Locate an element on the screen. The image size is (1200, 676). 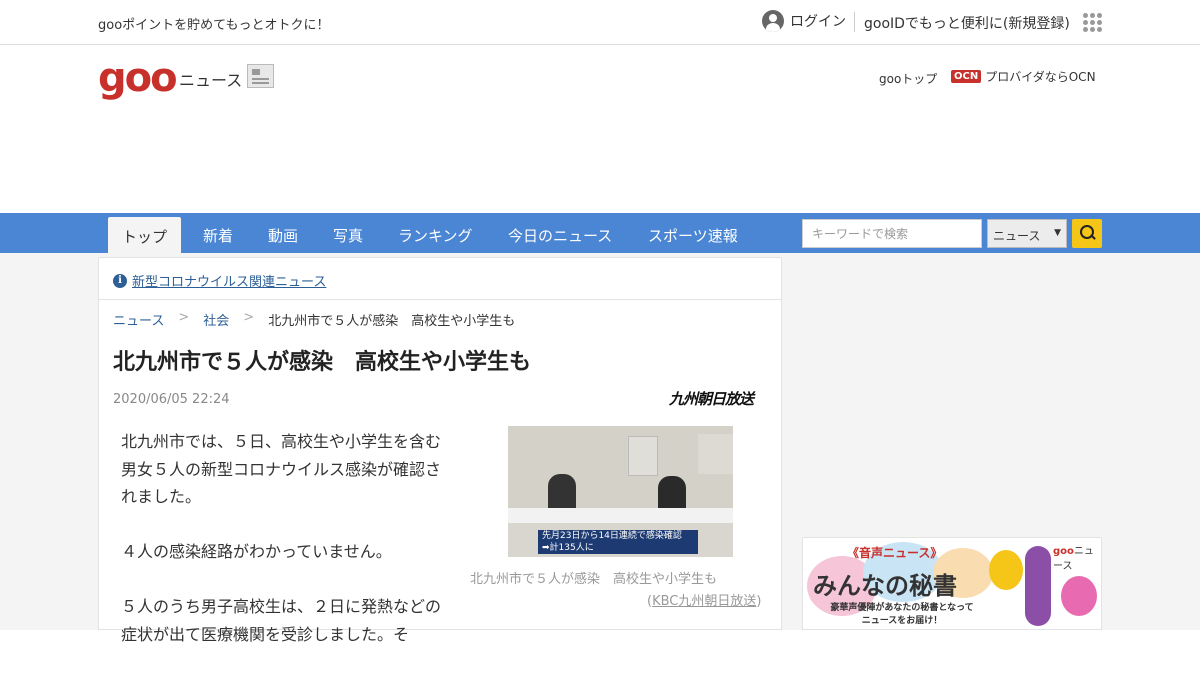
tab-ranking: ランキング is located at coordinates (435, 235).